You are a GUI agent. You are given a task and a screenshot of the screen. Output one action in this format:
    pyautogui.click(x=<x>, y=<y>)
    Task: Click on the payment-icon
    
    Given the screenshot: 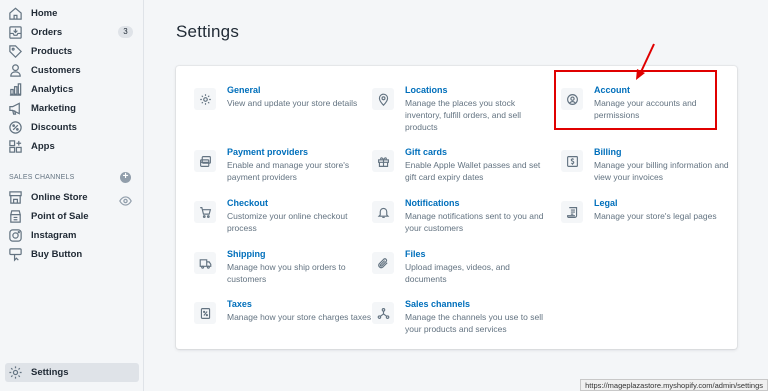 What is the action you would take?
    pyautogui.click(x=205, y=161)
    